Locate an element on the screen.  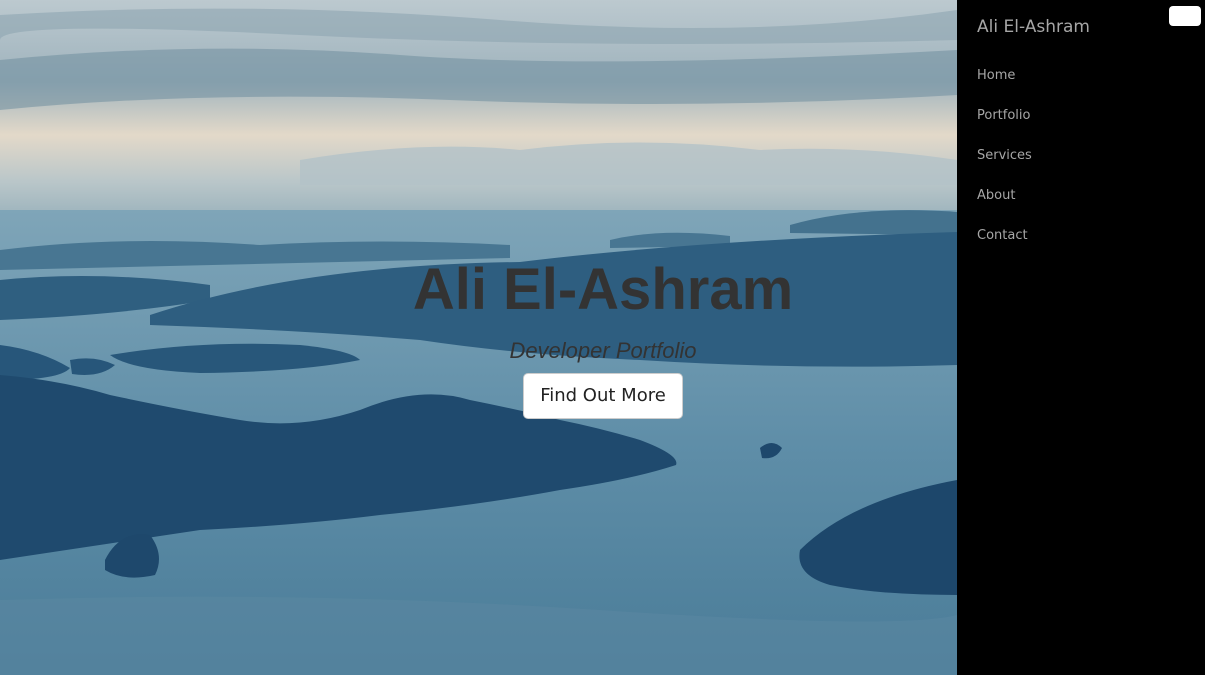
sidebar-item-services: Services is located at coordinates (1004, 166).